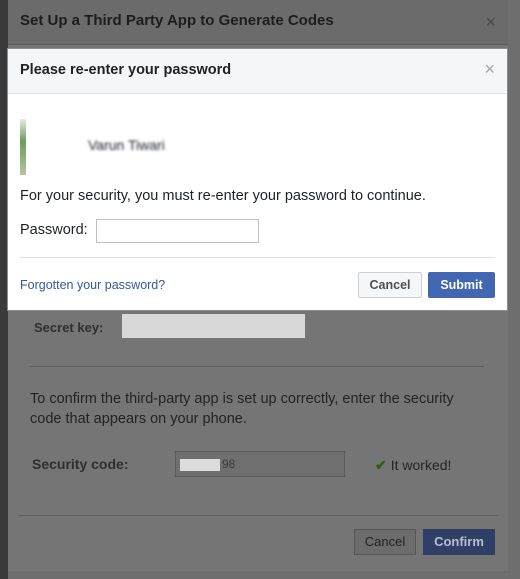  I want to click on confirm-button: Confirm, so click(459, 542).